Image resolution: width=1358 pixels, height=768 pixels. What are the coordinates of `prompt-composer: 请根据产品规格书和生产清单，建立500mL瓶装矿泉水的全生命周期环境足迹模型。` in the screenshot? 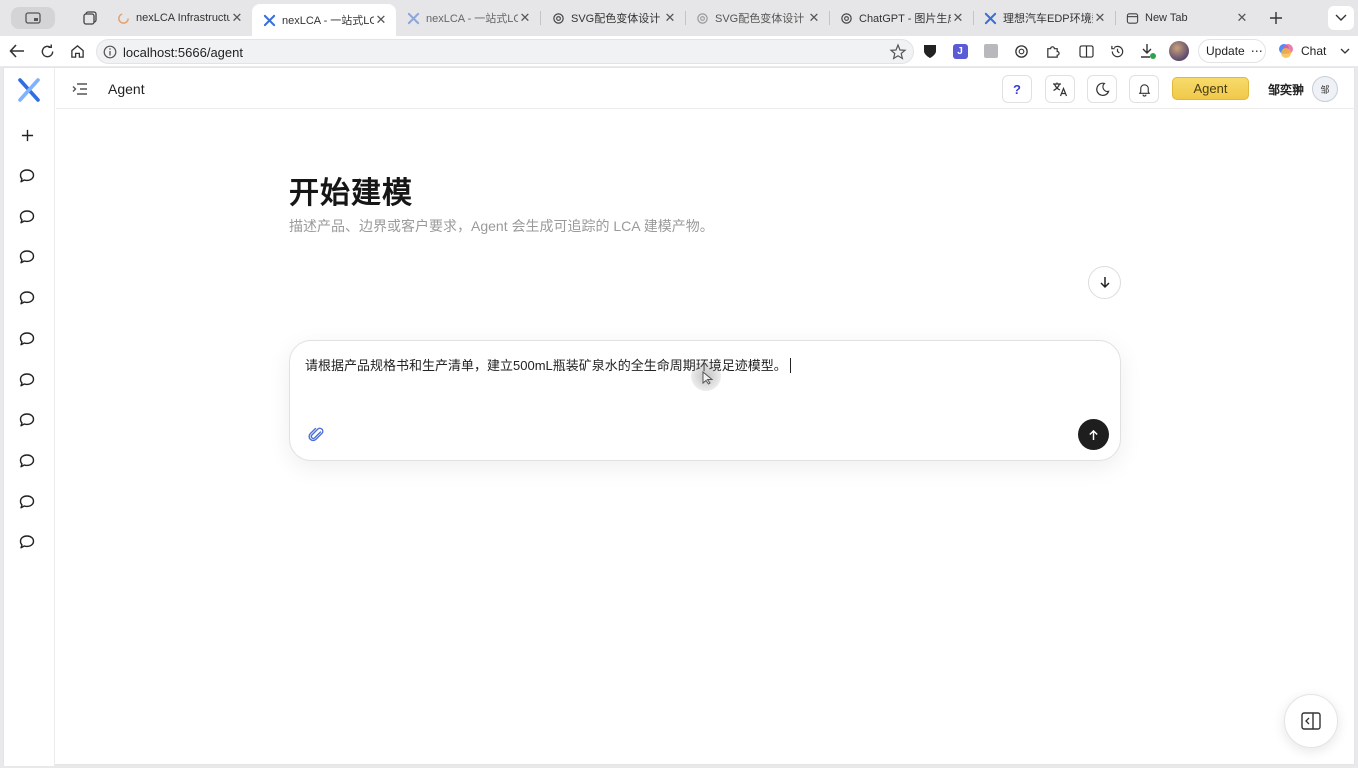 It's located at (705, 400).